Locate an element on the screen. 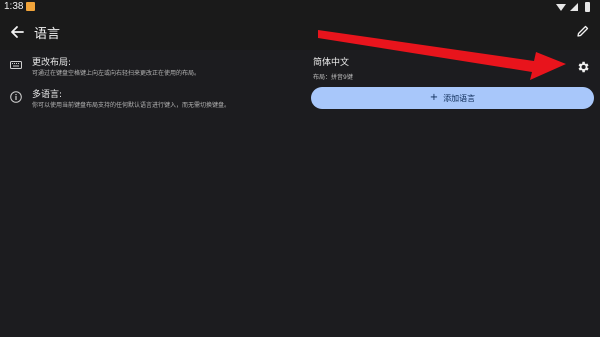  page-title: 语言 is located at coordinates (47, 34).